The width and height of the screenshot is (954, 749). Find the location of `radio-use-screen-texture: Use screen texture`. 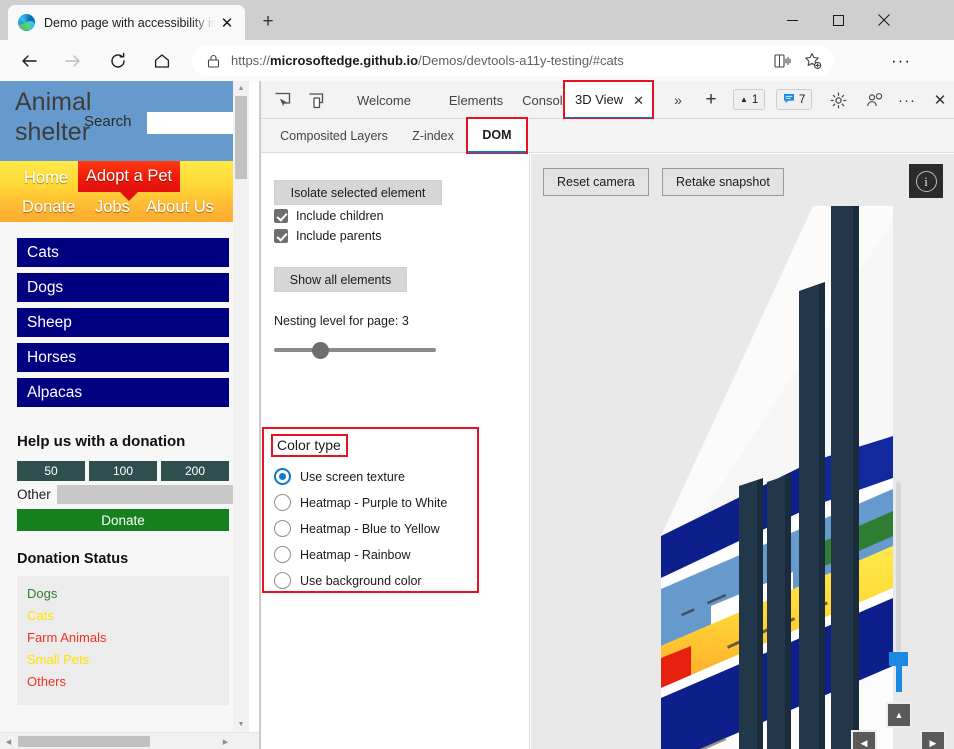

radio-use-screen-texture: Use screen texture is located at coordinates (339, 476).